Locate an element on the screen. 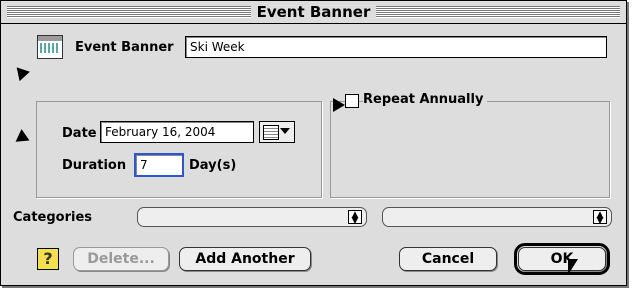 This screenshot has width=633, height=290. categories-label: Categories is located at coordinates (53, 217).